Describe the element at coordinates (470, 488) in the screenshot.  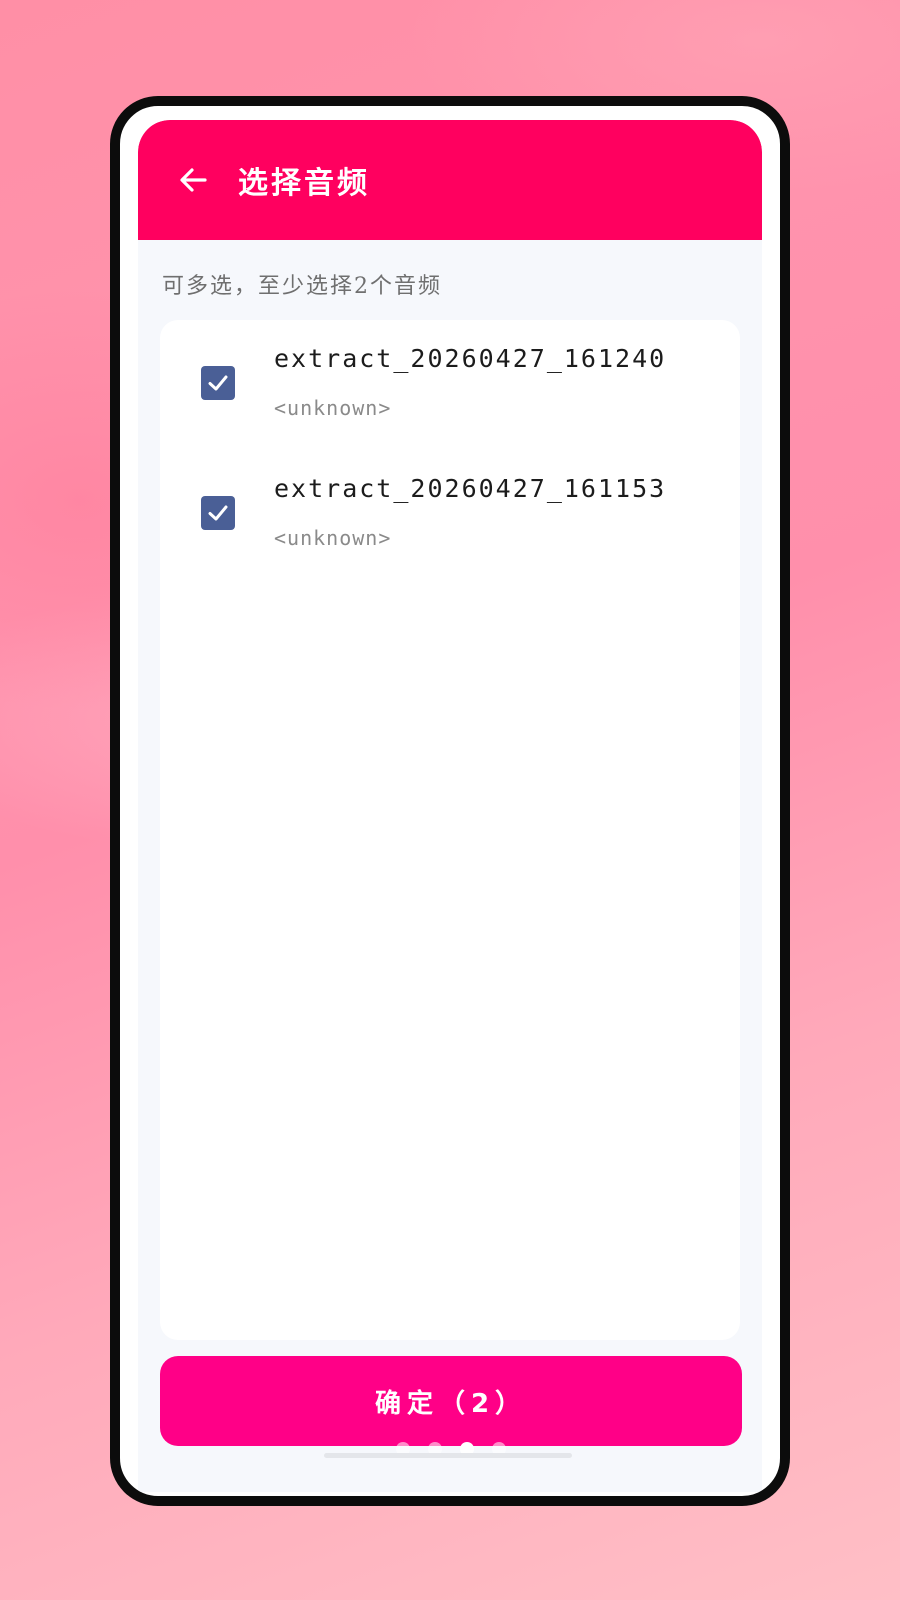
I see `audio-file-name: extract_20260427_161153` at that location.